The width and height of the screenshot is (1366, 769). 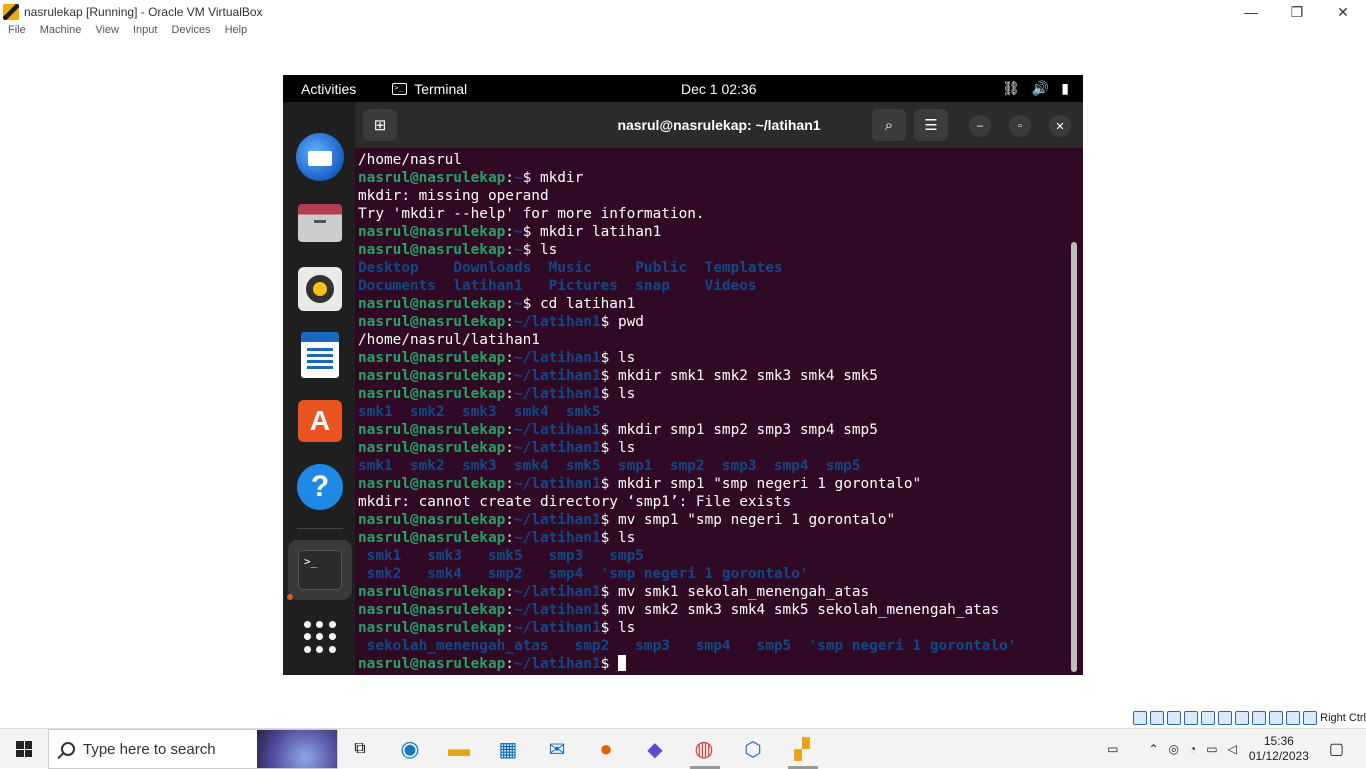 What do you see at coordinates (1211, 749) in the screenshot?
I see `battery-icon: ▭` at bounding box center [1211, 749].